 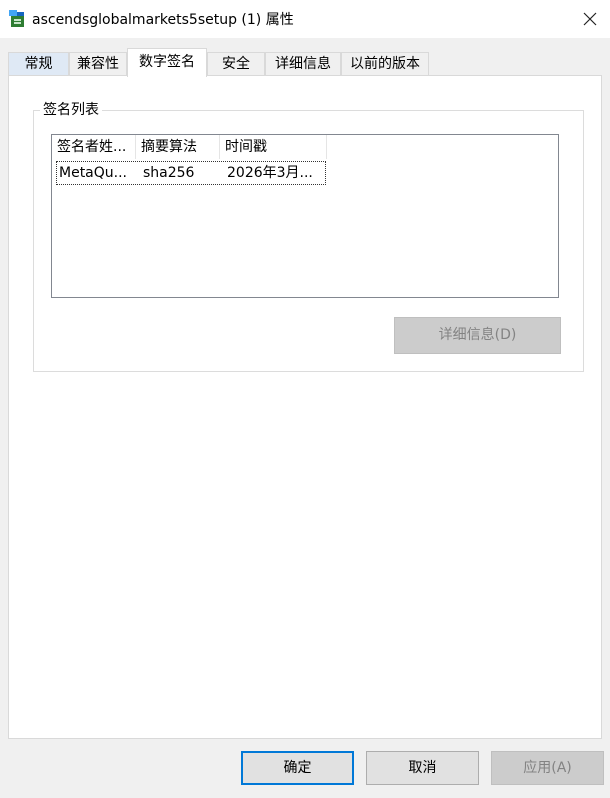 I want to click on tab-general: 常规, so click(x=38, y=64).